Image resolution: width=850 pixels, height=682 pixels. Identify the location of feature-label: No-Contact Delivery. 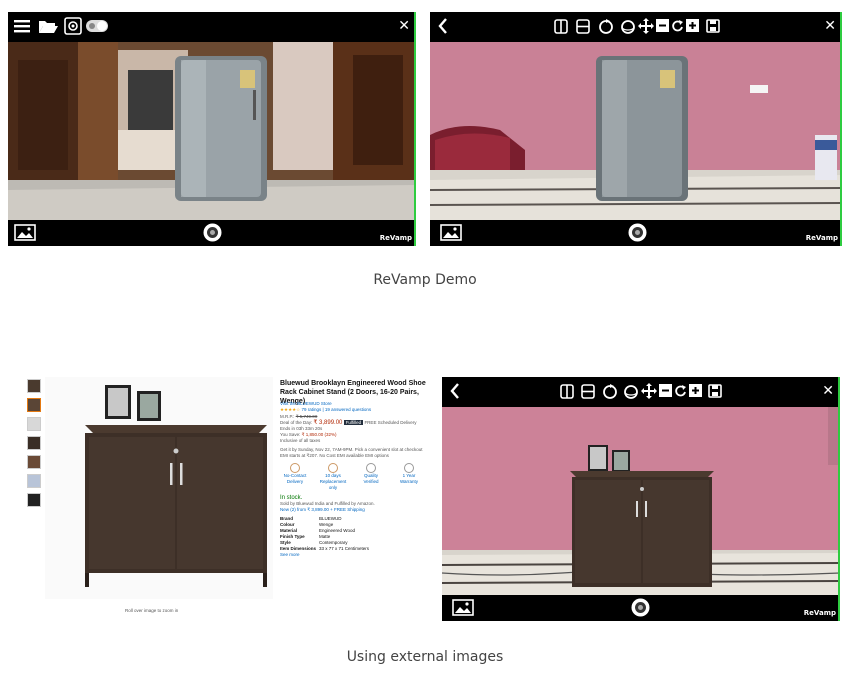
(295, 478).